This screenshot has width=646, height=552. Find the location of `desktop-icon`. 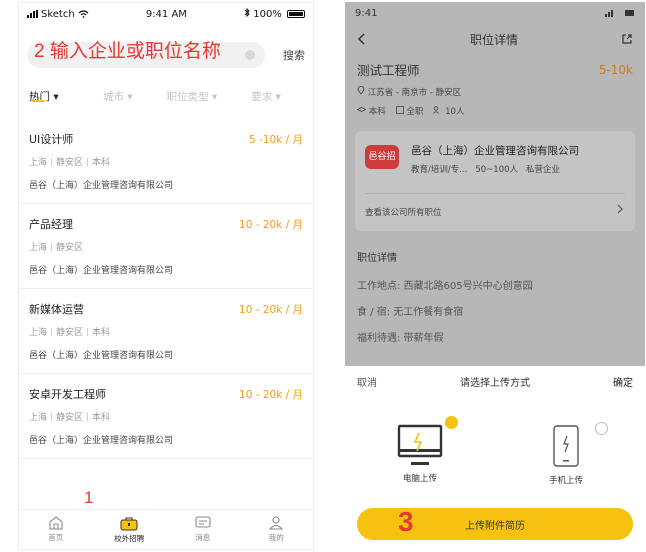

desktop-icon is located at coordinates (420, 444).